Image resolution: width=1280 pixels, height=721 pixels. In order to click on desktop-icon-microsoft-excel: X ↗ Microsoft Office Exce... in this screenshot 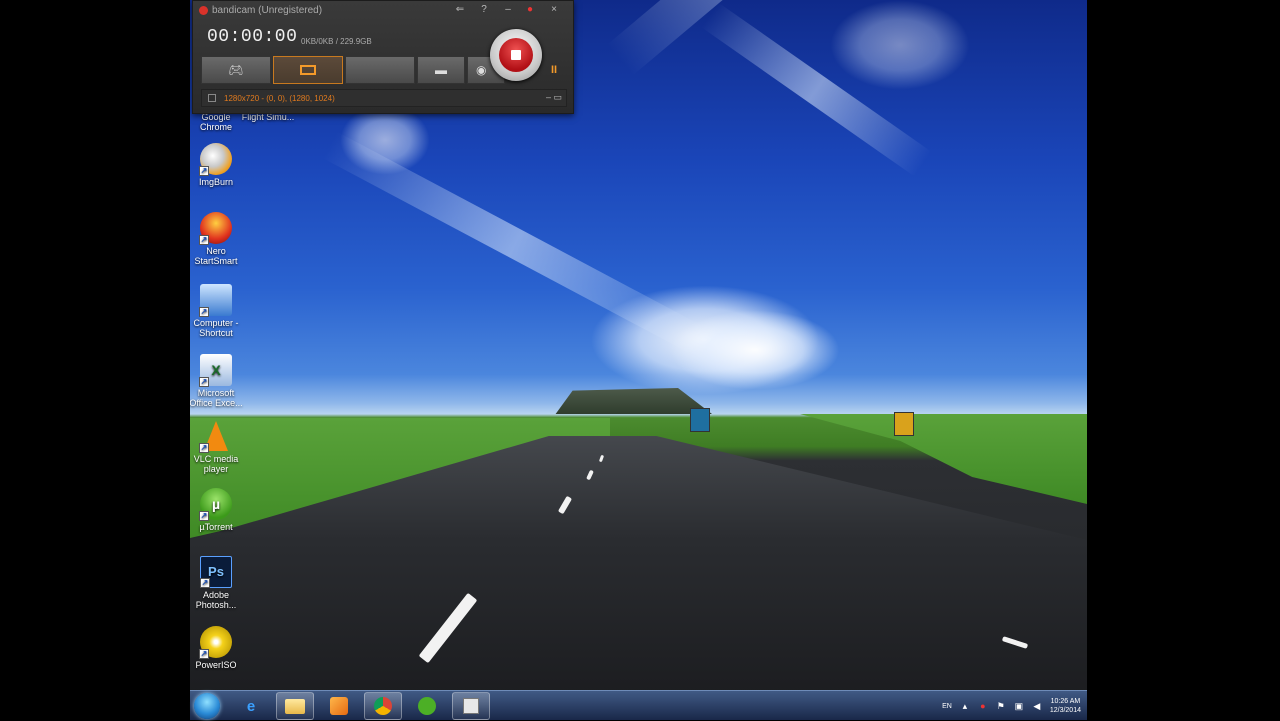, I will do `click(217, 381)`.